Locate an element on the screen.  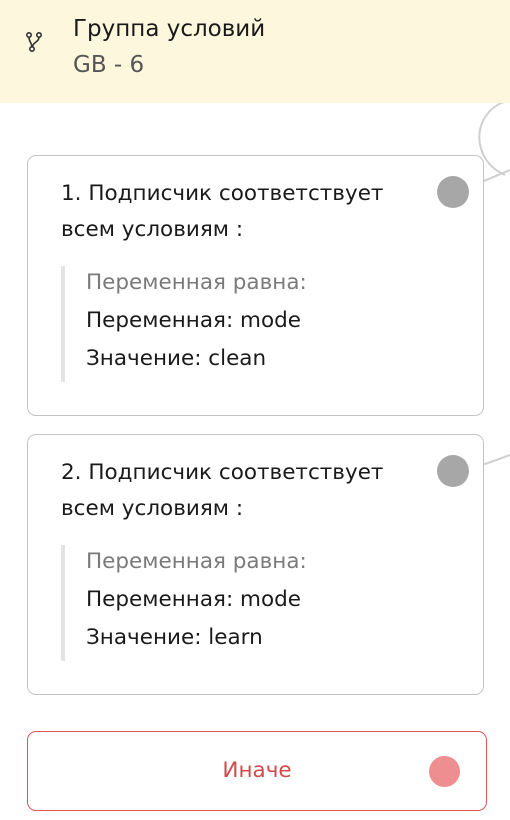
else-button: Иначе is located at coordinates (257, 771).